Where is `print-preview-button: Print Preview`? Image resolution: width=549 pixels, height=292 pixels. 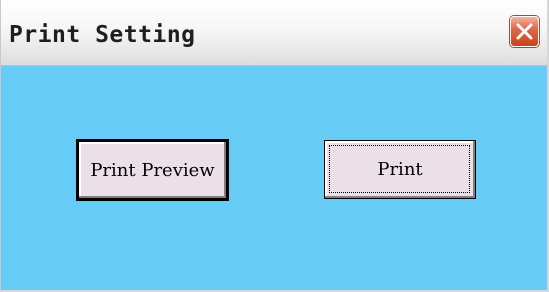
print-preview-button: Print Preview is located at coordinates (152, 170).